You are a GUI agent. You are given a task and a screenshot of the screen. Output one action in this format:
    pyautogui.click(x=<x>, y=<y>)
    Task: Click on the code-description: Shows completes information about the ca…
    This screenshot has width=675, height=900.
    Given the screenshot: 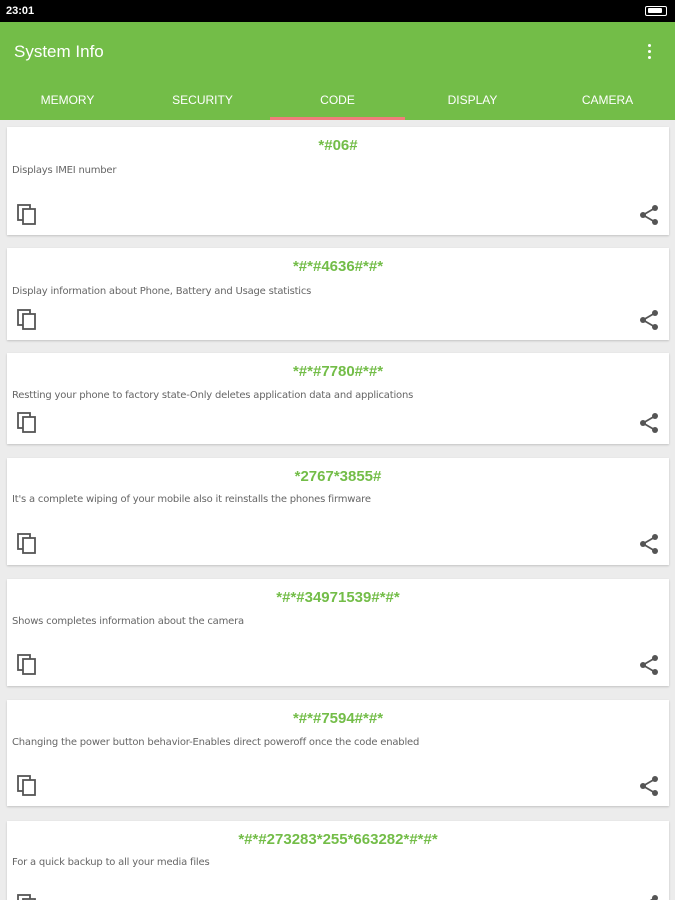 What is the action you would take?
    pyautogui.click(x=128, y=621)
    